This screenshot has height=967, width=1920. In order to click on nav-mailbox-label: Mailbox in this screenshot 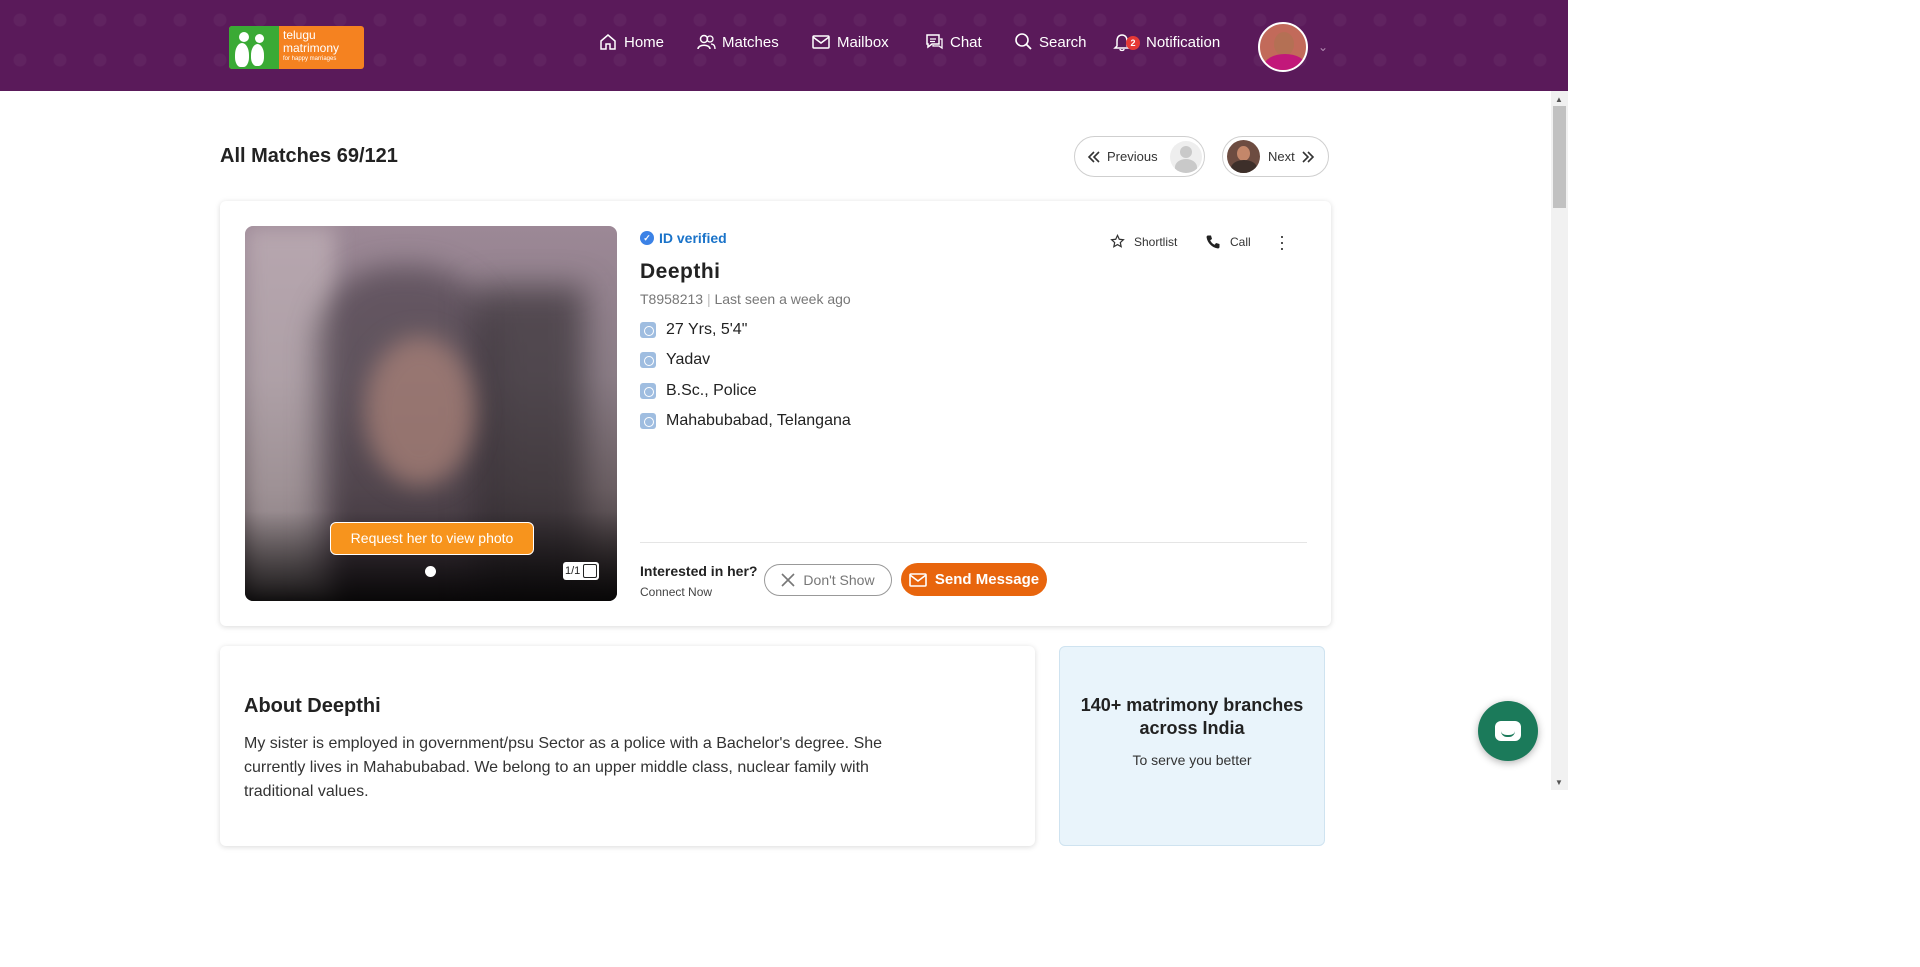, I will do `click(863, 42)`.